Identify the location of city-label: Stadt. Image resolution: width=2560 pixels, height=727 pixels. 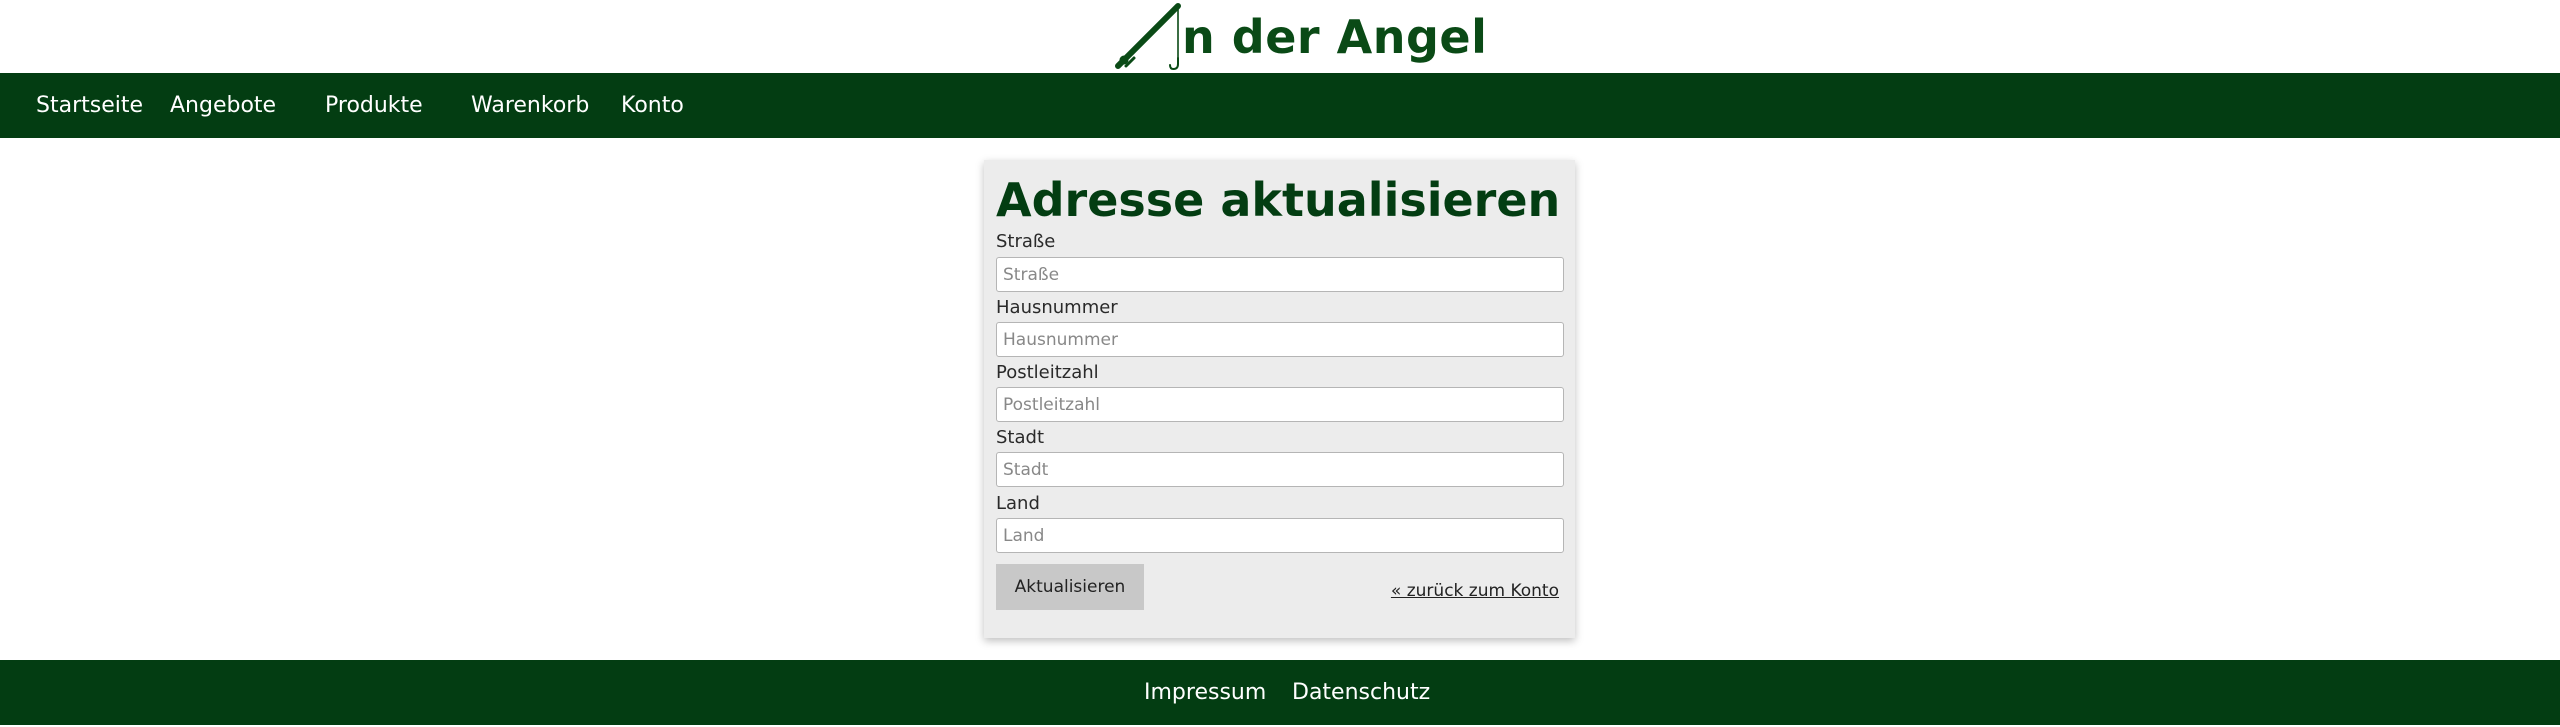
(1020, 437).